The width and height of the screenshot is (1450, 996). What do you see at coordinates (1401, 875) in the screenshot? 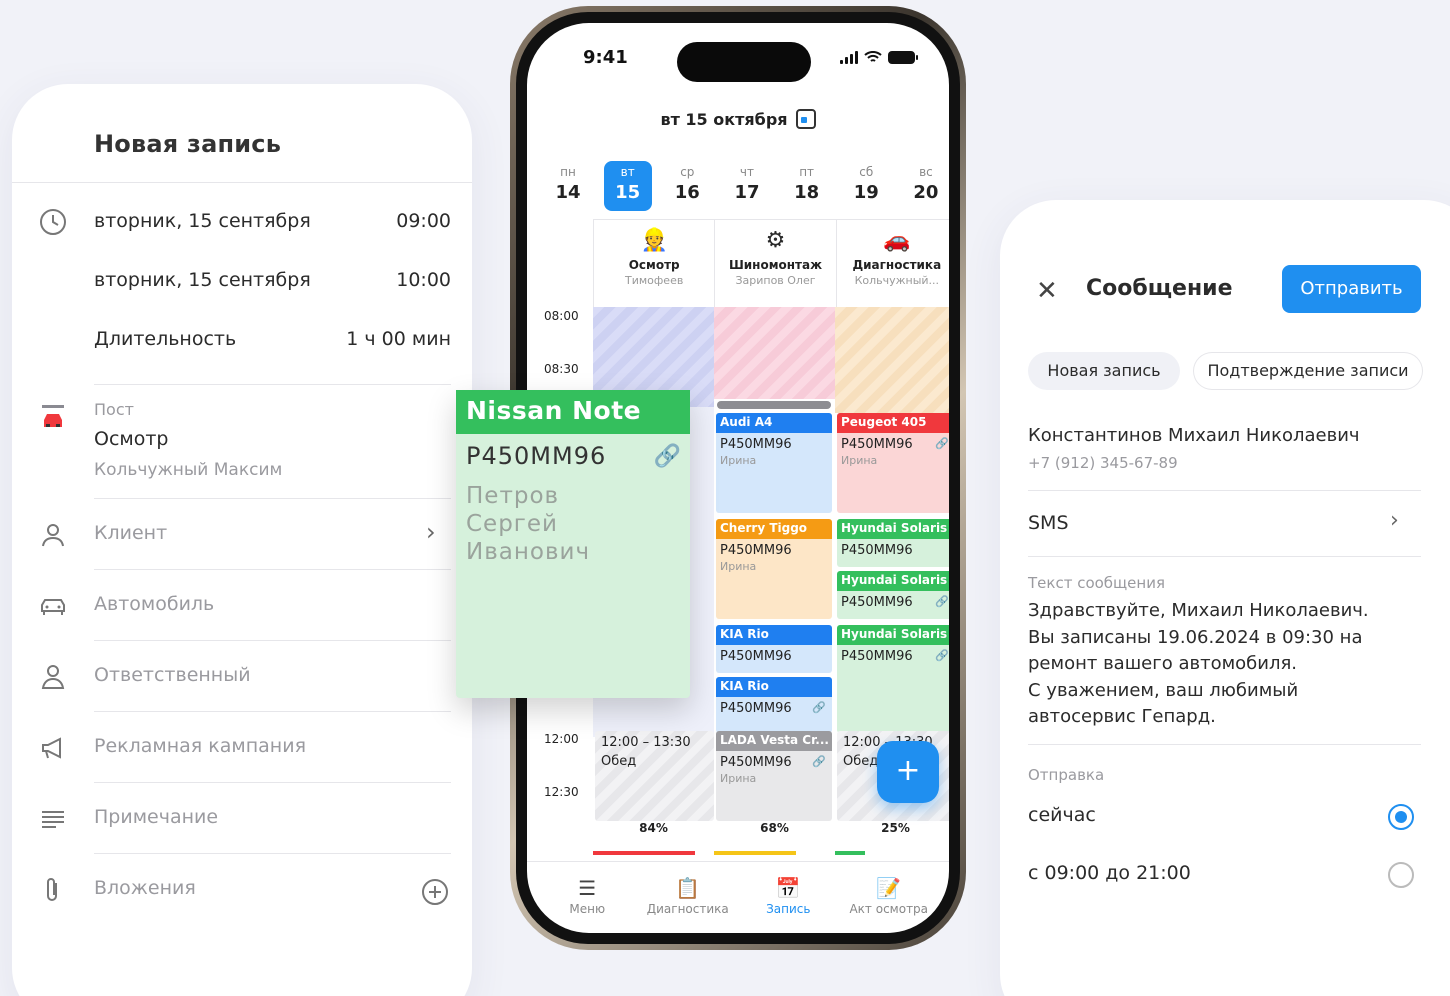
I see `radio-window` at bounding box center [1401, 875].